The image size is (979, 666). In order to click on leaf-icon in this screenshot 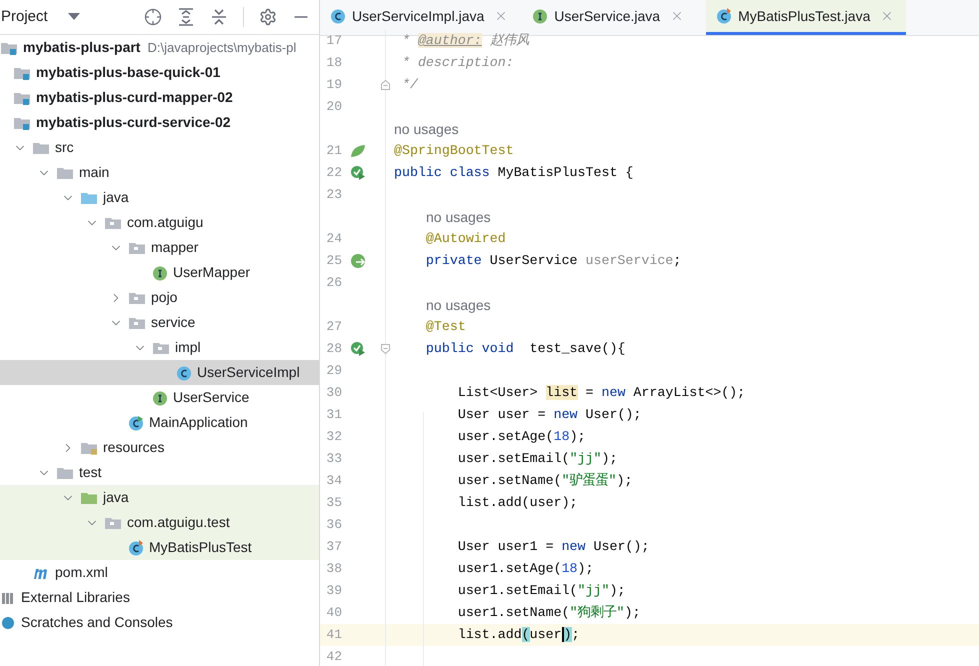, I will do `click(358, 151)`.